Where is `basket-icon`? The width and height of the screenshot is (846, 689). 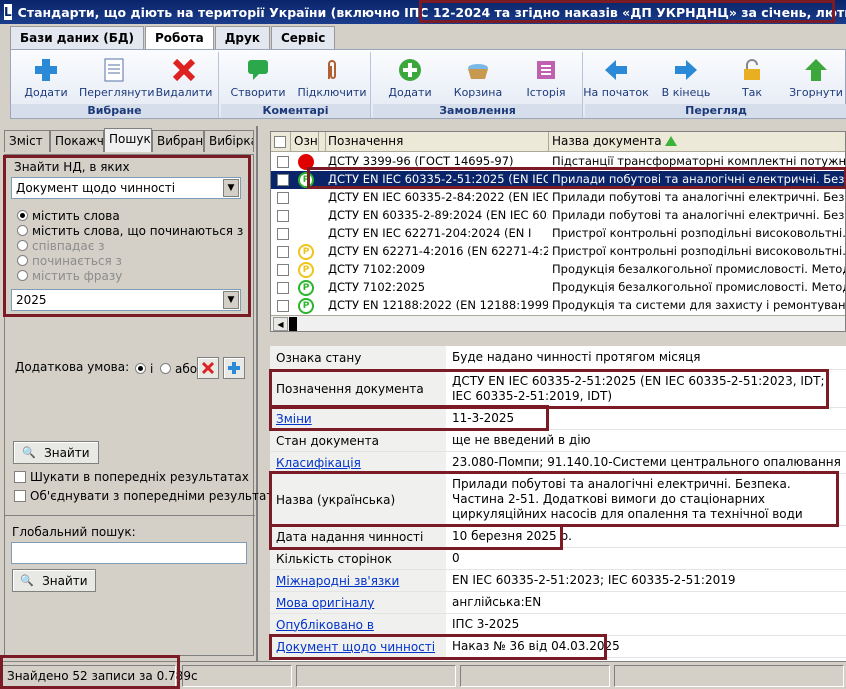 basket-icon is located at coordinates (478, 70).